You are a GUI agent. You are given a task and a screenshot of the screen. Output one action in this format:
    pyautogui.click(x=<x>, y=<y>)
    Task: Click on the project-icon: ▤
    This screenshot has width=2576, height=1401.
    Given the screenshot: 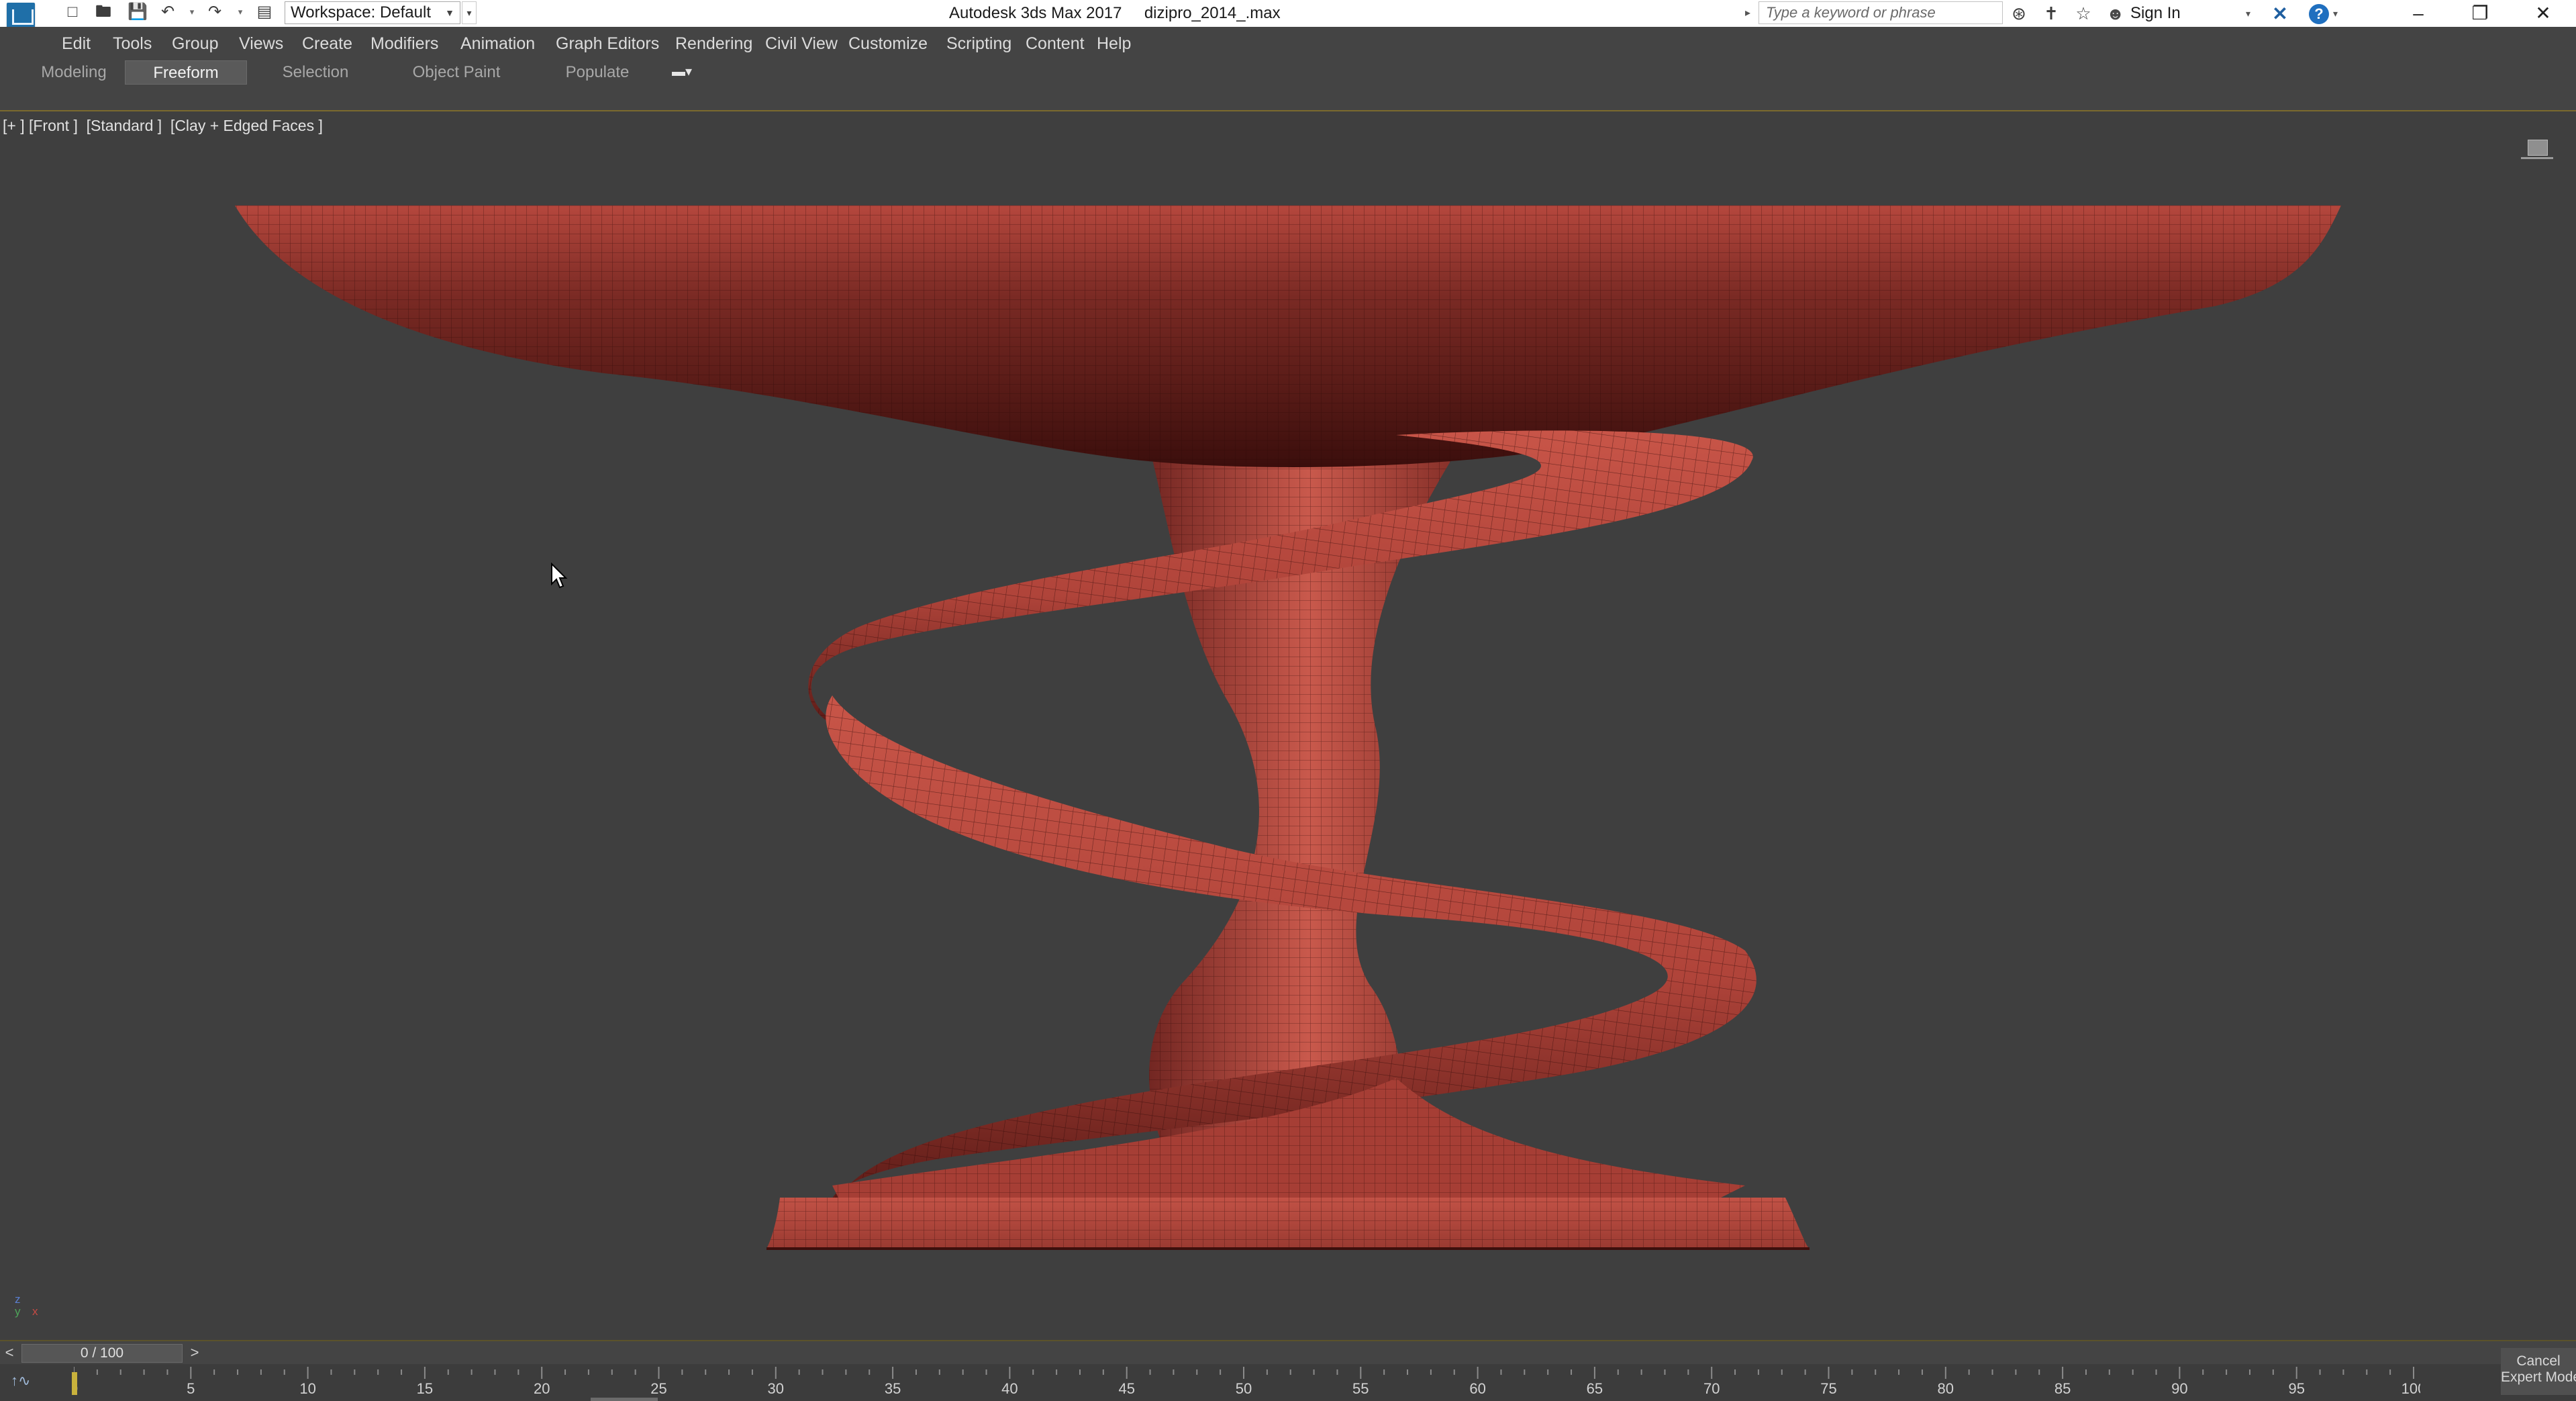 What is the action you would take?
    pyautogui.click(x=264, y=12)
    